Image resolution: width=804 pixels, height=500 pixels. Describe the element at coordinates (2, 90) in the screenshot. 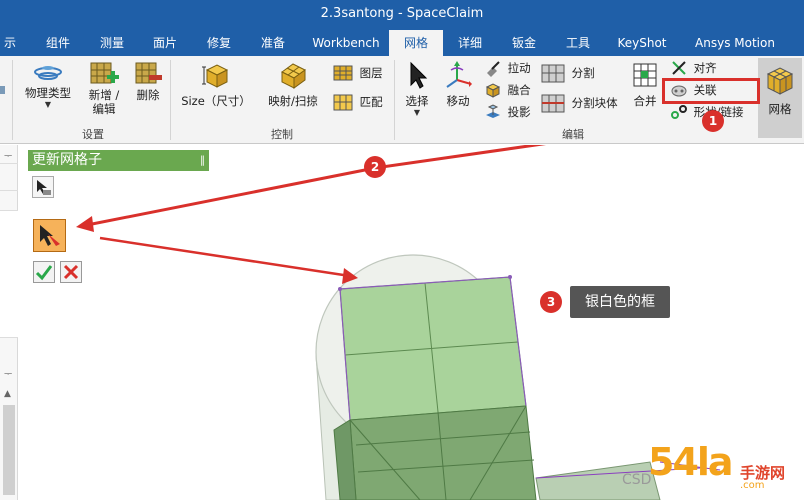

I see `partial-icon` at that location.